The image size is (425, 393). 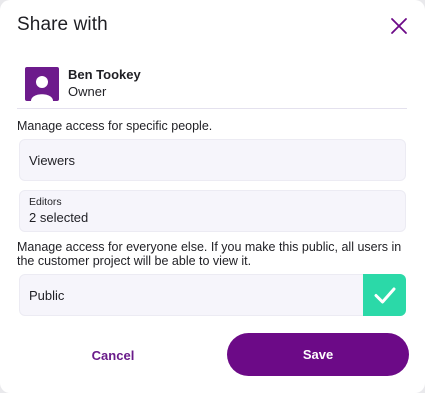 What do you see at coordinates (212, 160) in the screenshot?
I see `viewers-field: Viewers` at bounding box center [212, 160].